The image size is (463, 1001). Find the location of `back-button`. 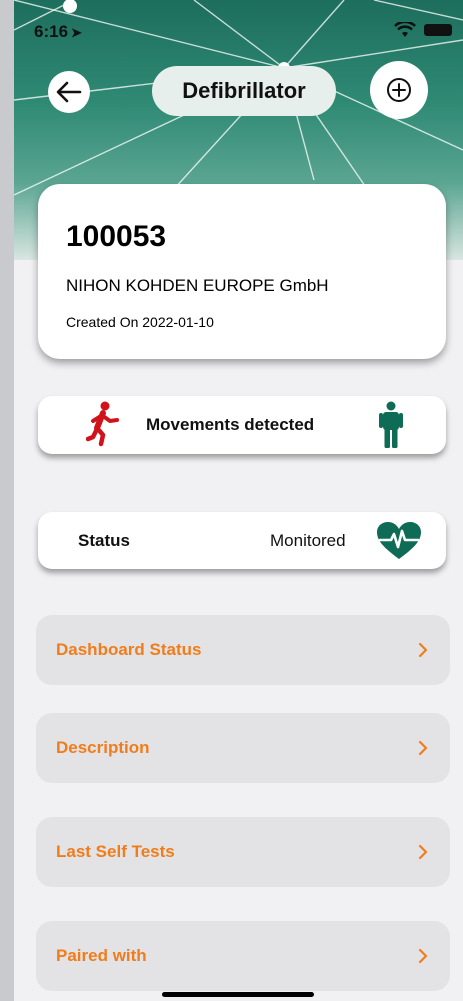

back-button is located at coordinates (69, 92).